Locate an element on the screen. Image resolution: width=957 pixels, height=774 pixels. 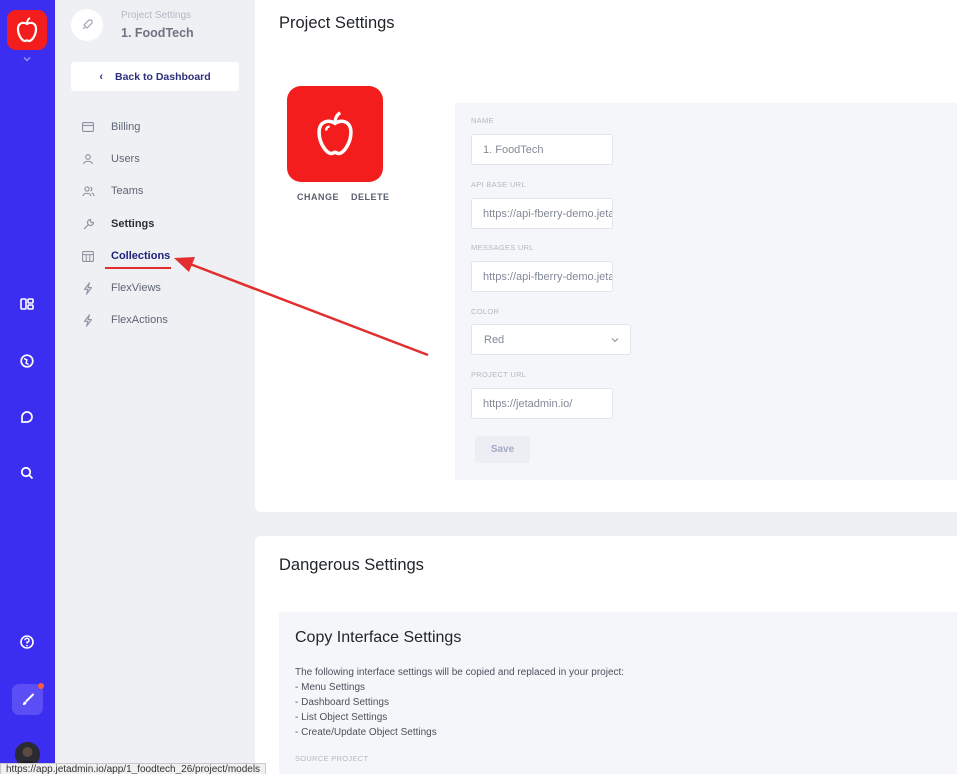
page-title: Project Settings is located at coordinates (337, 23).